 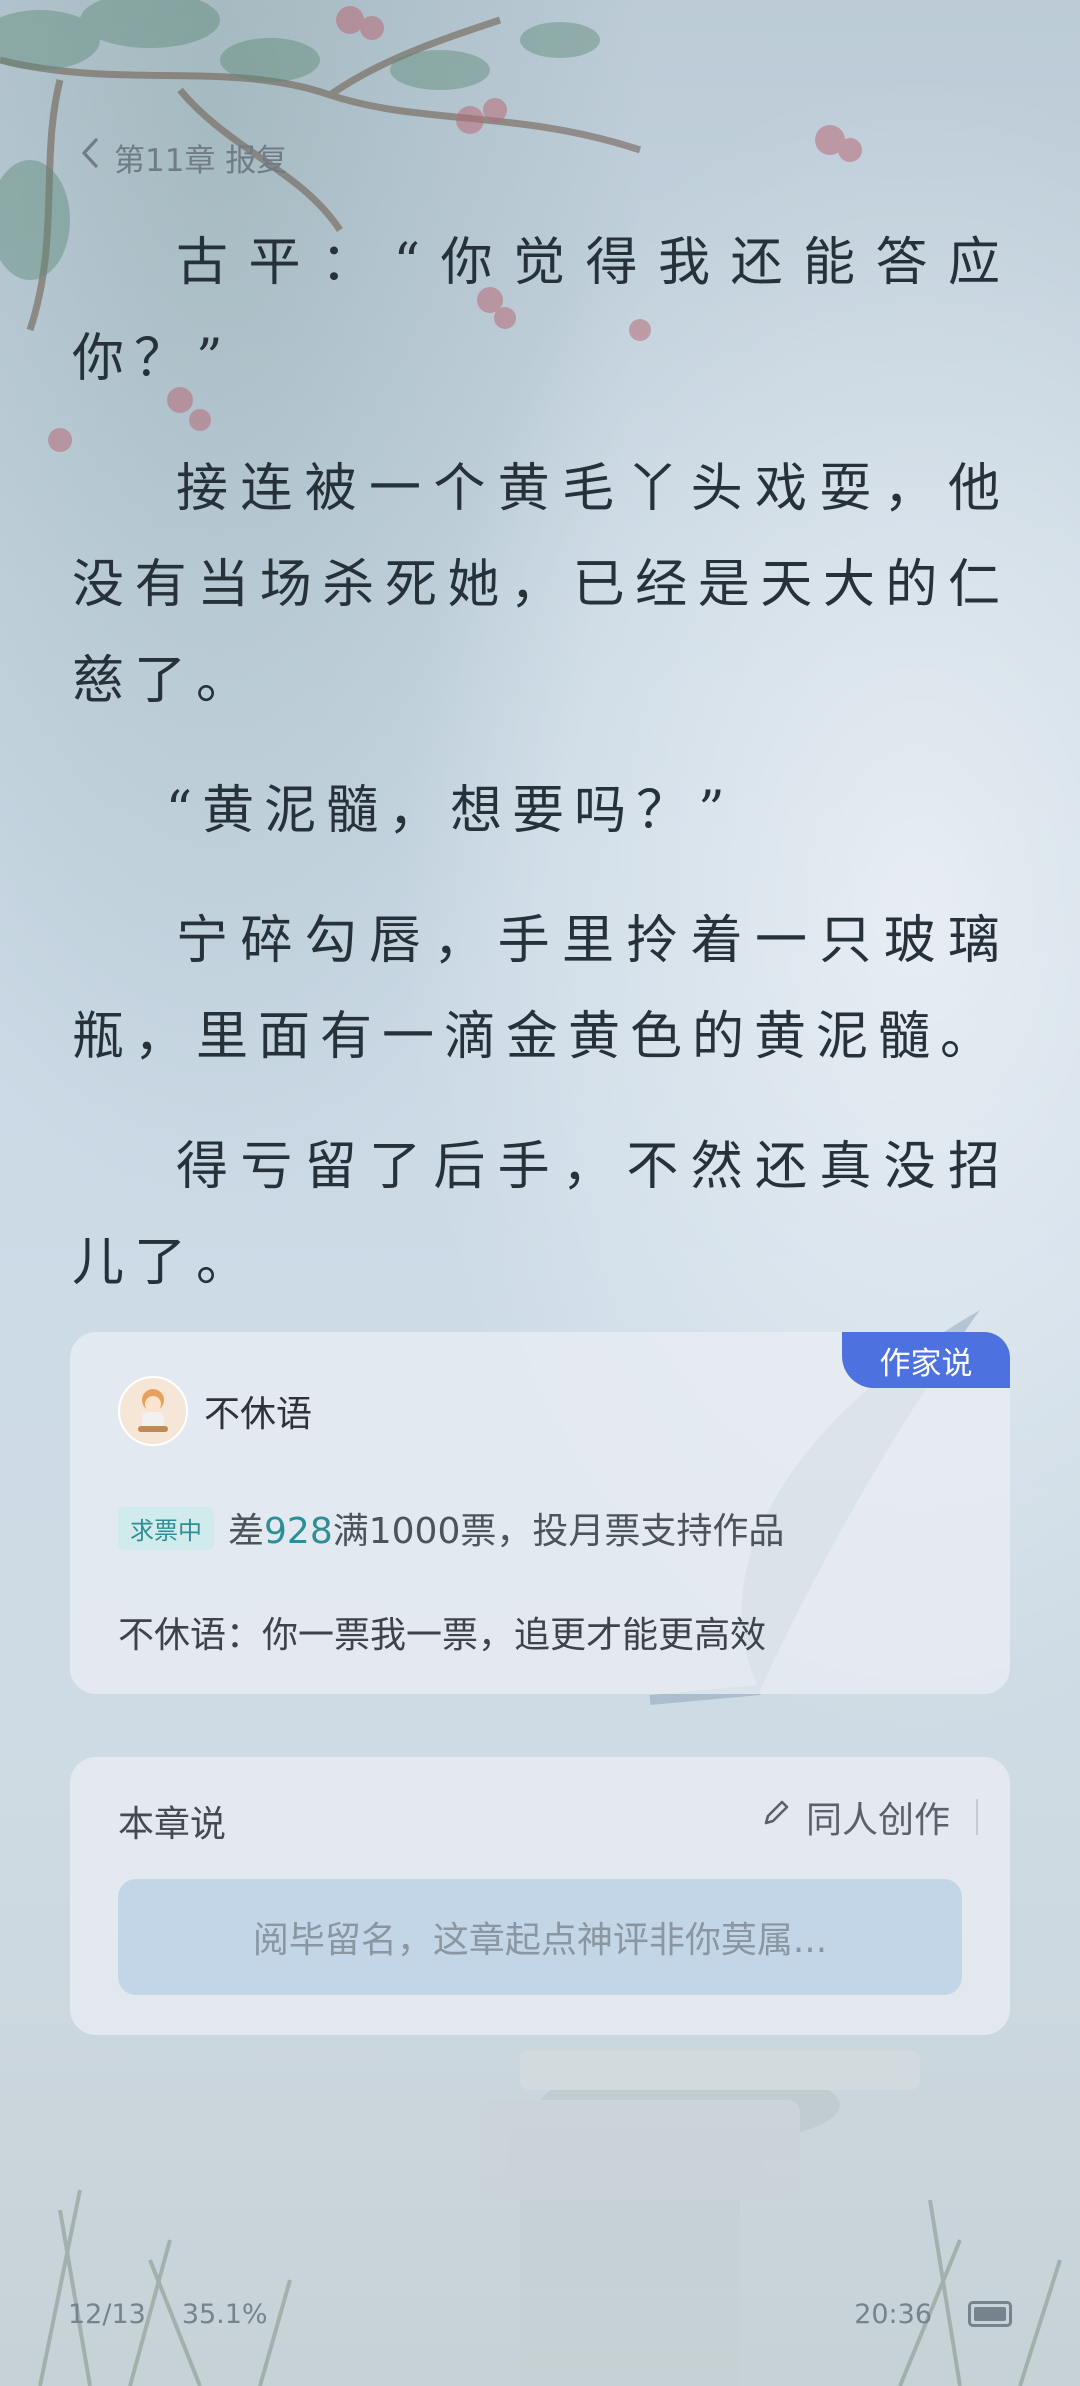 I want to click on fanfic-button: 同人创作, so click(x=868, y=1817).